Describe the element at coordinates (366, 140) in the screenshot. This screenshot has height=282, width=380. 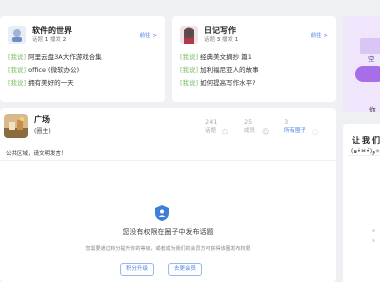
I see `side-card-title: 让我们` at that location.